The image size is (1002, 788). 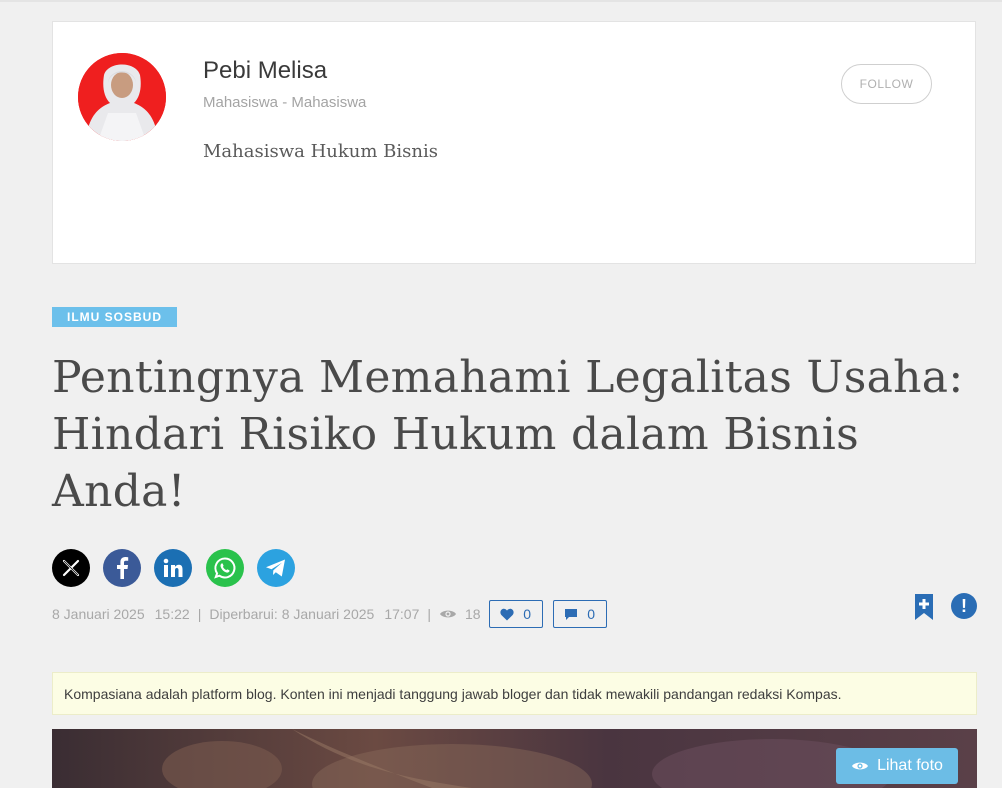 What do you see at coordinates (501, 1) in the screenshot?
I see `top-divider` at bounding box center [501, 1].